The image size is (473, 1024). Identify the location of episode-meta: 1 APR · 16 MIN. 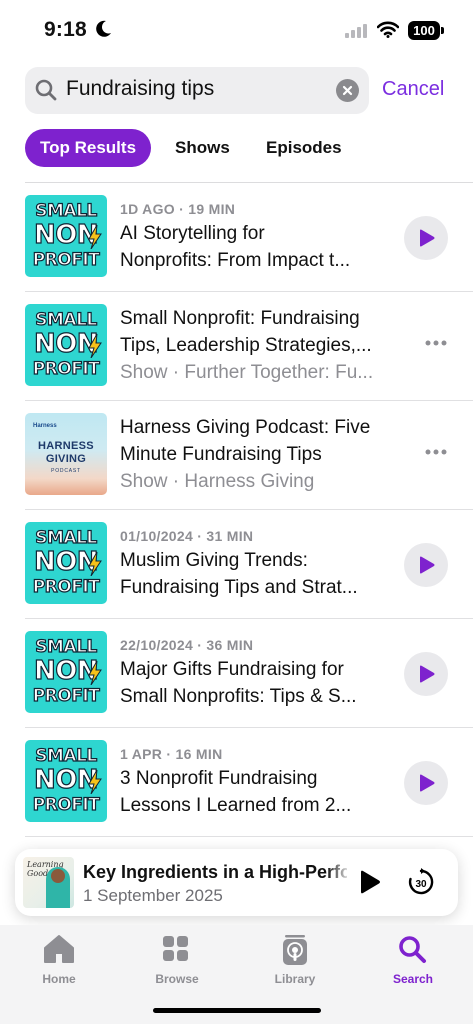
(171, 754).